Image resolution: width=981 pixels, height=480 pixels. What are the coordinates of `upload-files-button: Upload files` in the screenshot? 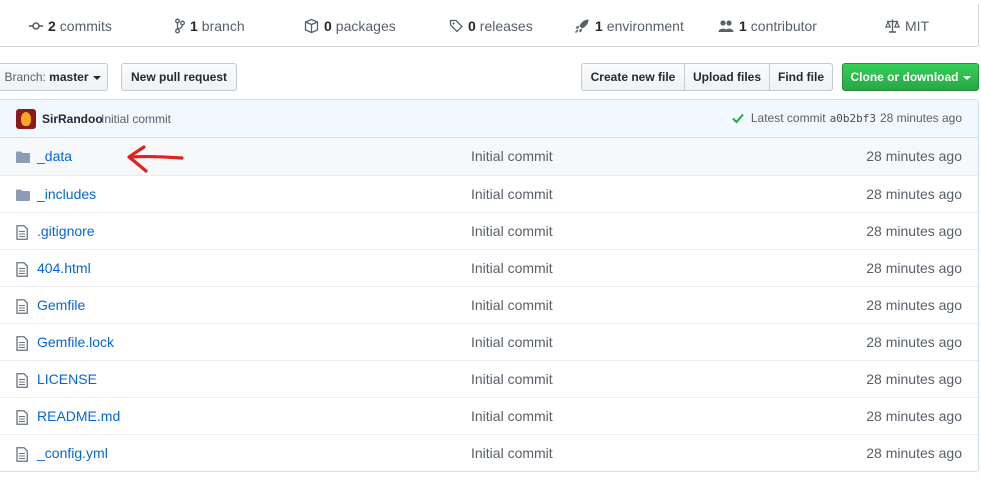 It's located at (727, 77).